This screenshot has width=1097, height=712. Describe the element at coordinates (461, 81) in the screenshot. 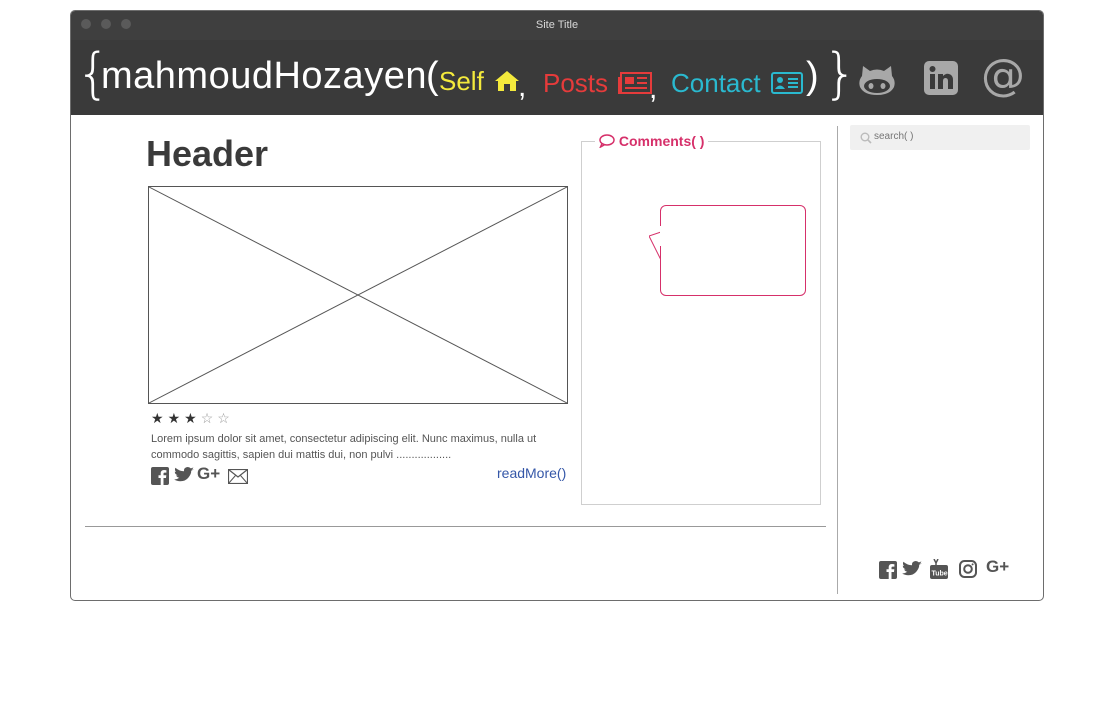

I see `nav-item-label: Self` at that location.